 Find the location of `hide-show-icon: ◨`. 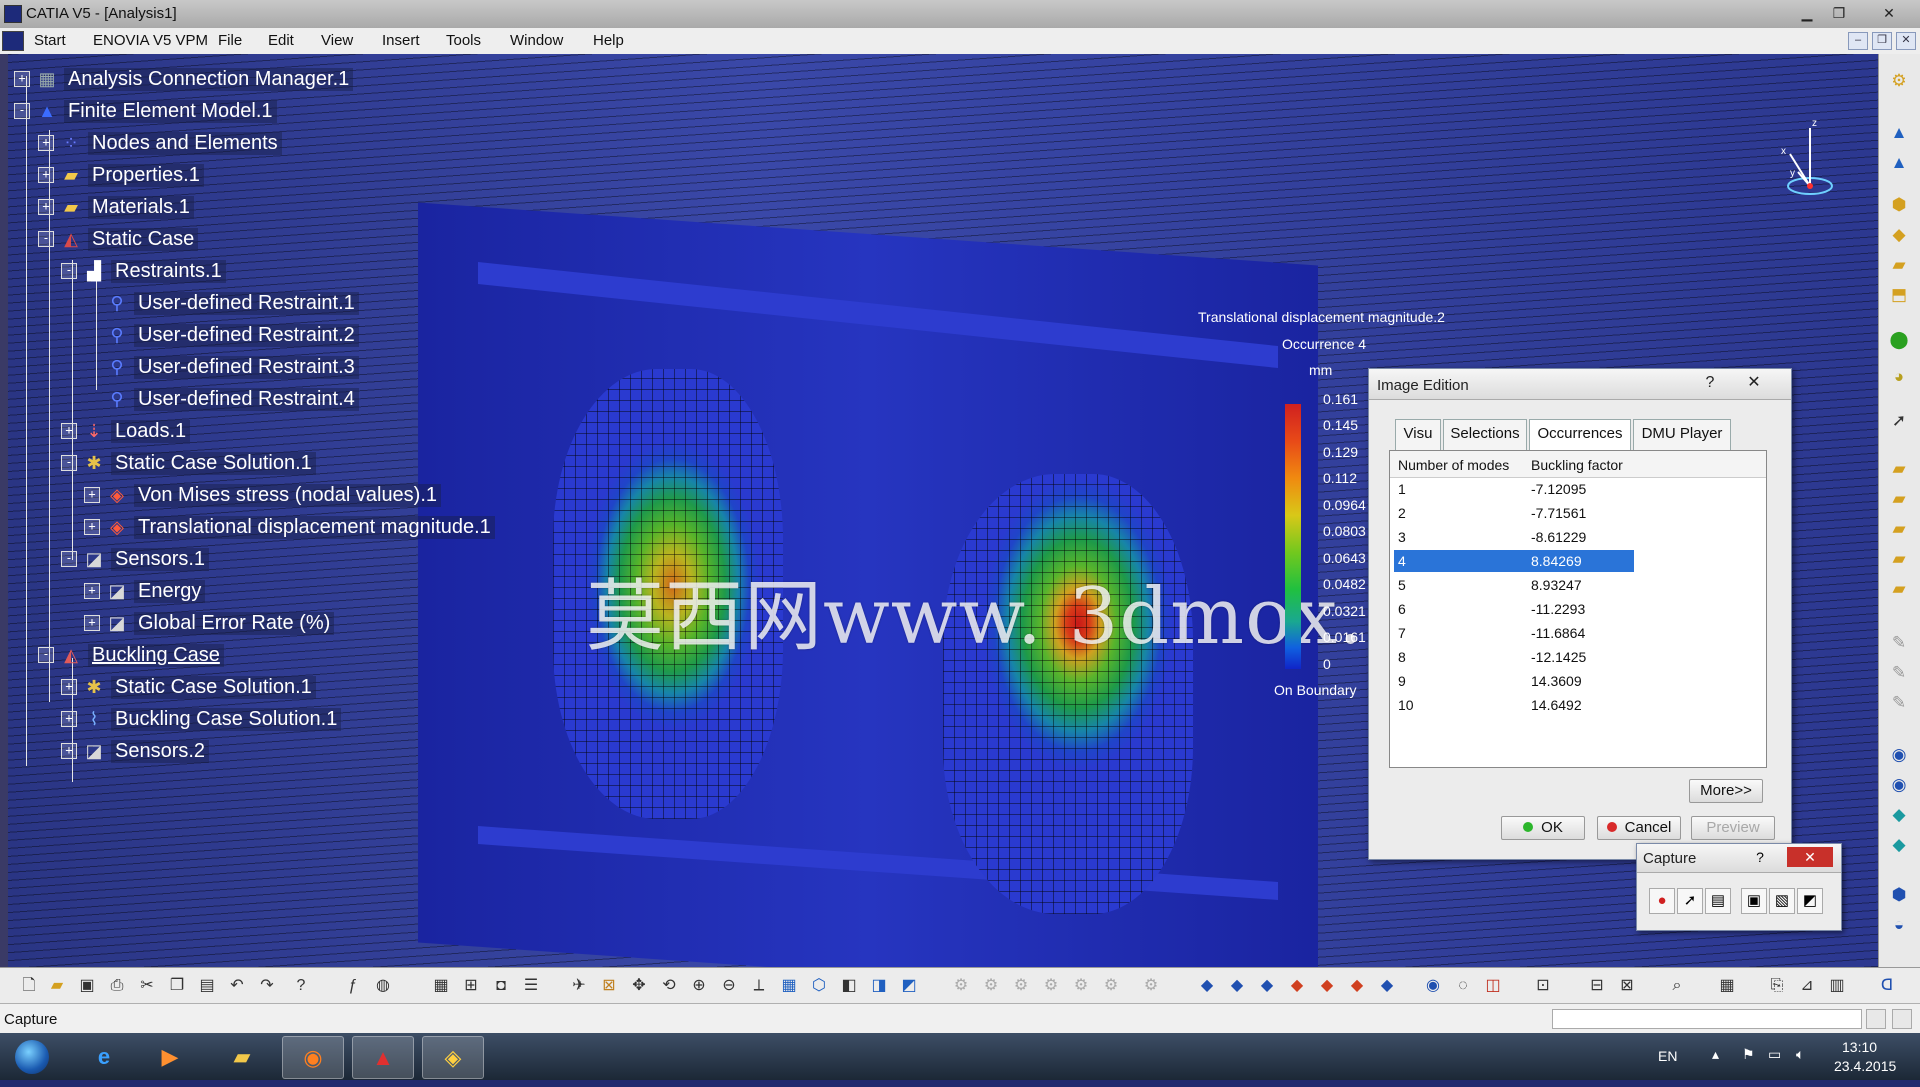

hide-show-icon: ◨ is located at coordinates (879, 986).